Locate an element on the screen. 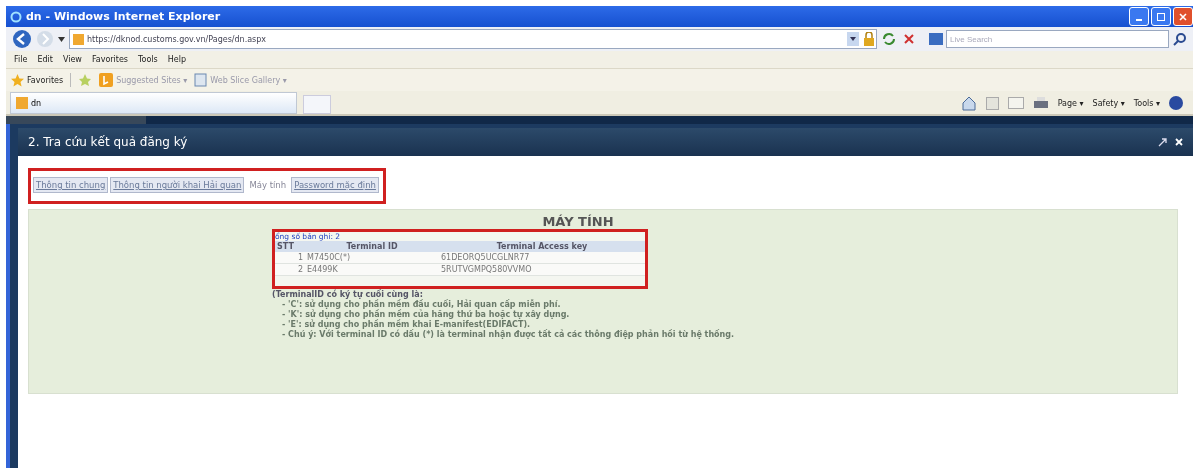 This screenshot has width=1193, height=468. menu-item: View is located at coordinates (72, 59).